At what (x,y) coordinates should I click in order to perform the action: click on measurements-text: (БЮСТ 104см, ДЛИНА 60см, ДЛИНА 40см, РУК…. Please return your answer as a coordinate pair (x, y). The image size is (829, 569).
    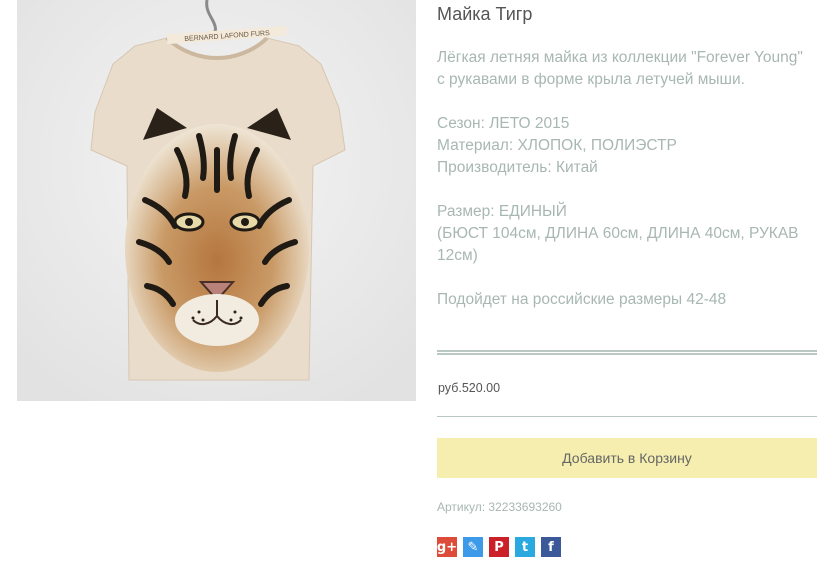
    Looking at the image, I should click on (618, 244).